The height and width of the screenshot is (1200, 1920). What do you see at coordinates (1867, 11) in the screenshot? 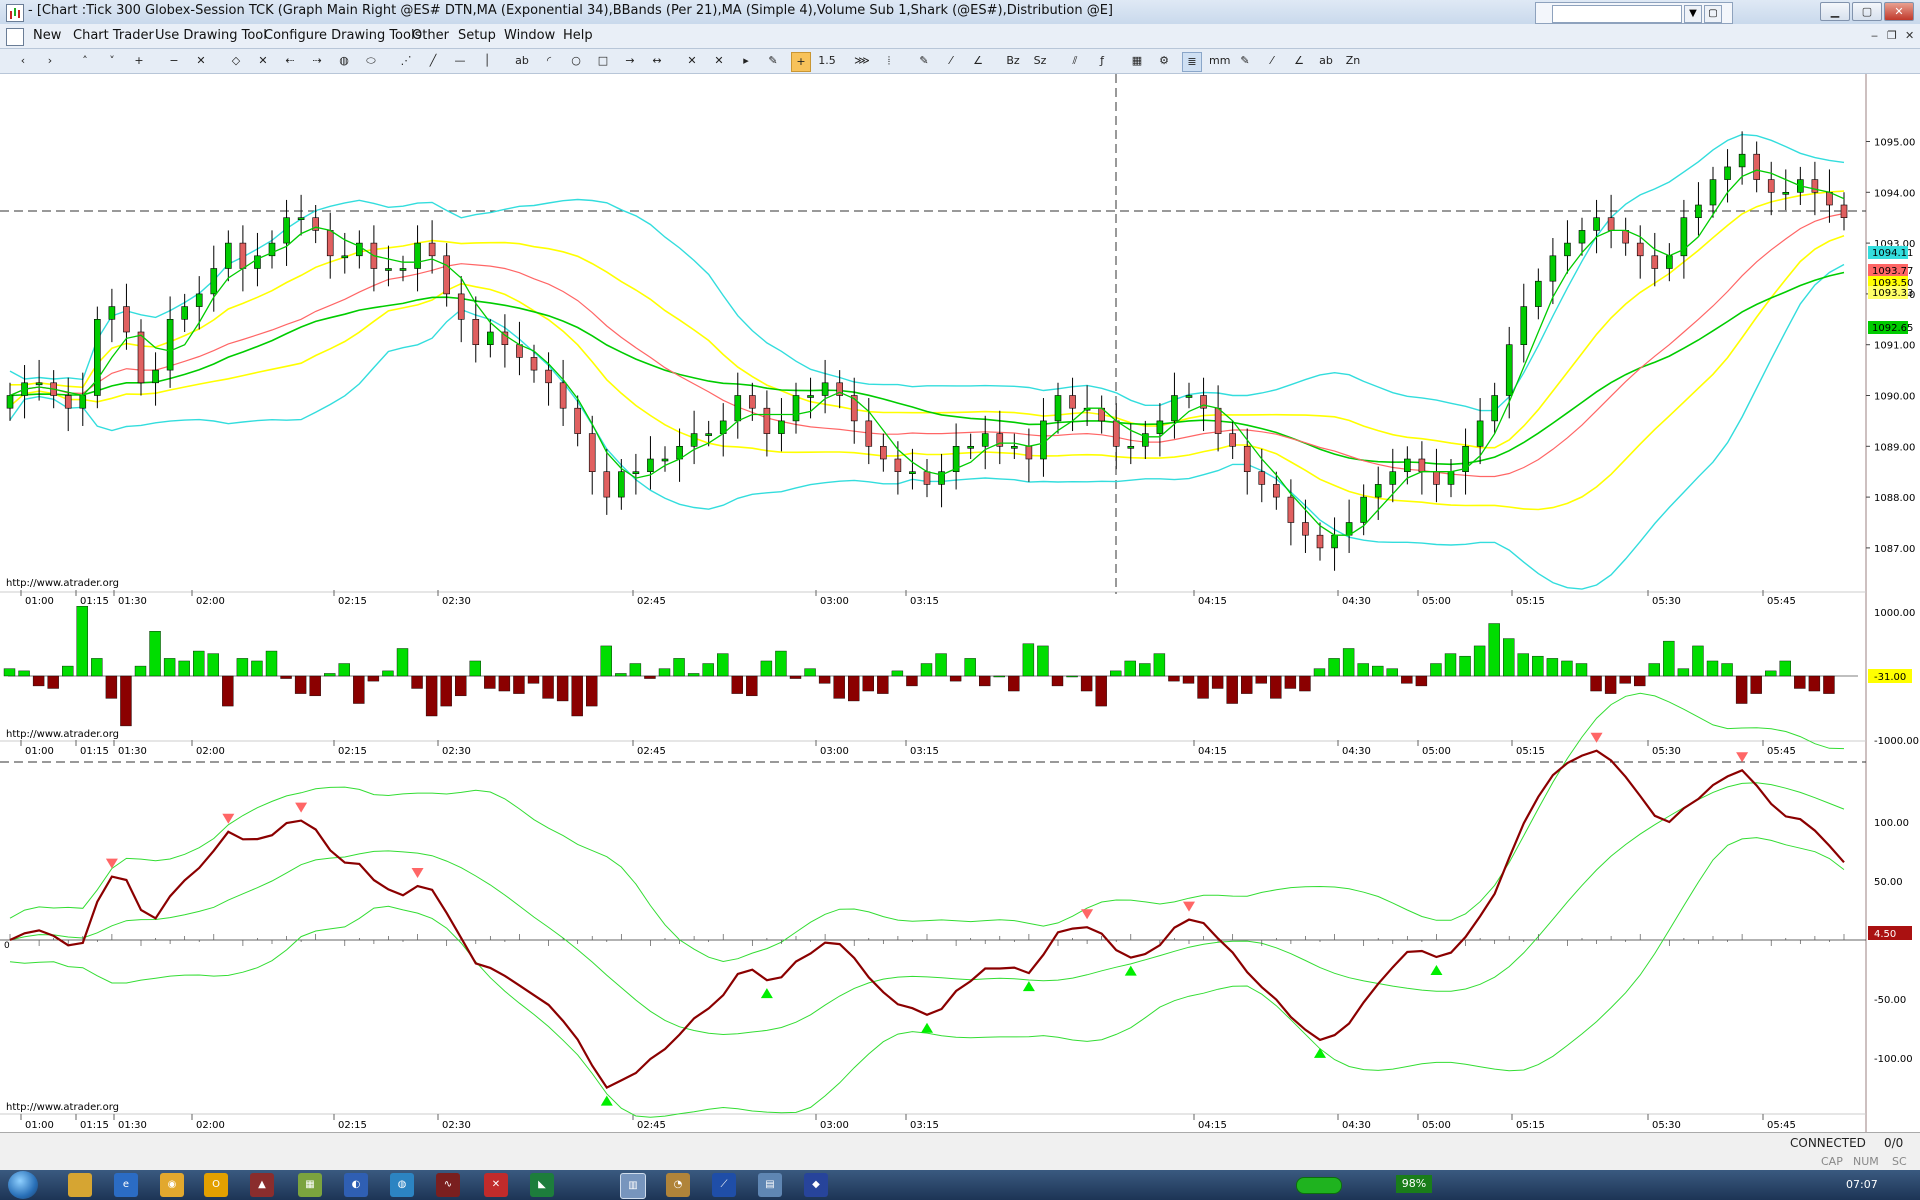
I see `maximize-button: ▢` at bounding box center [1867, 11].